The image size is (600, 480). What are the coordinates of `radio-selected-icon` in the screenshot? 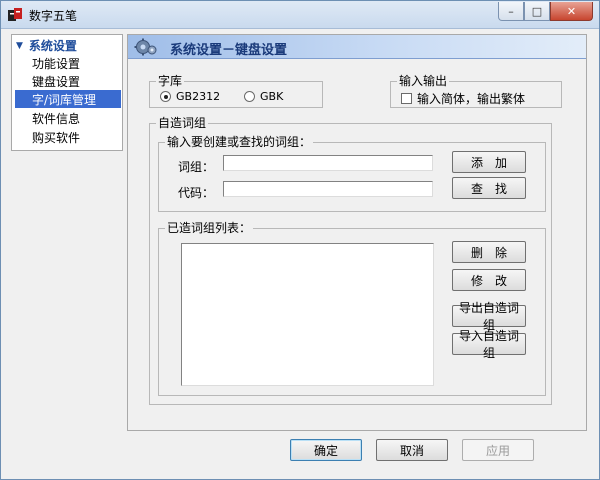 It's located at (165, 96).